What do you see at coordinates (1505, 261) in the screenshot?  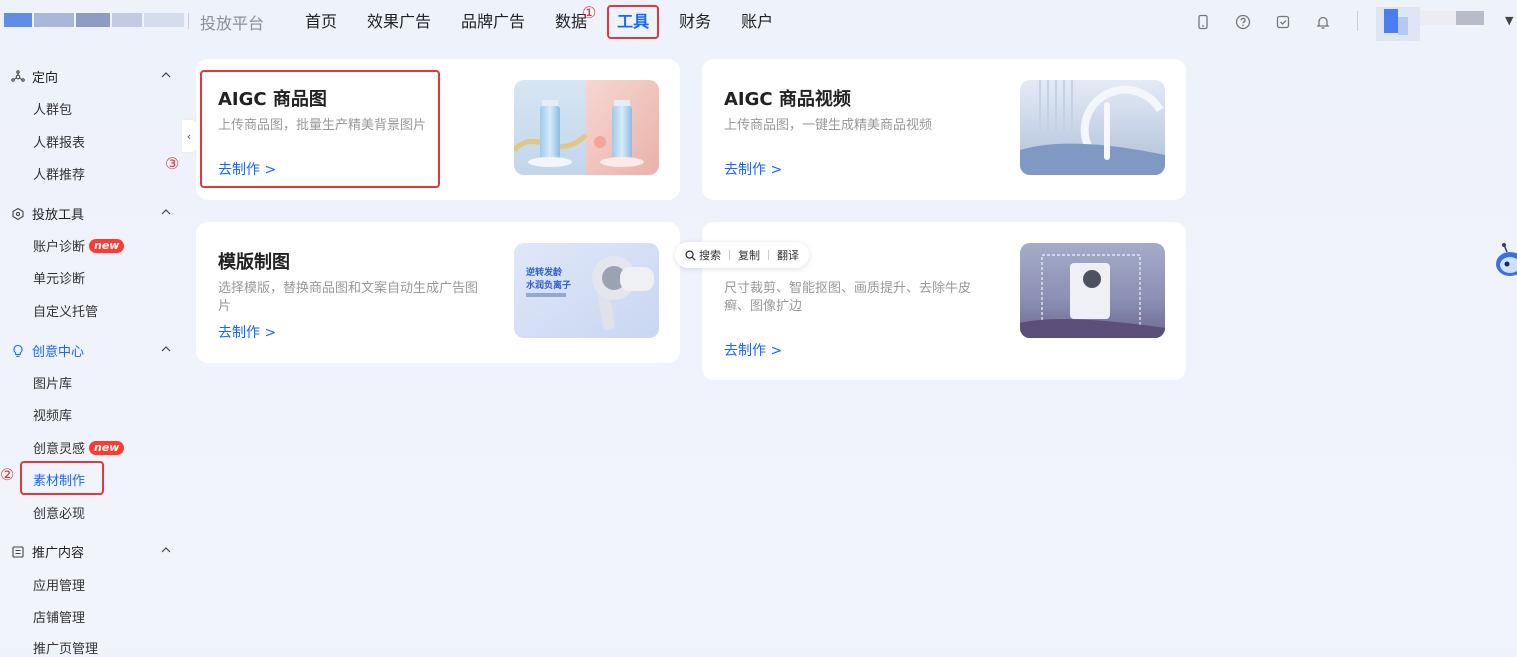 I see `assistant-robot-icon` at bounding box center [1505, 261].